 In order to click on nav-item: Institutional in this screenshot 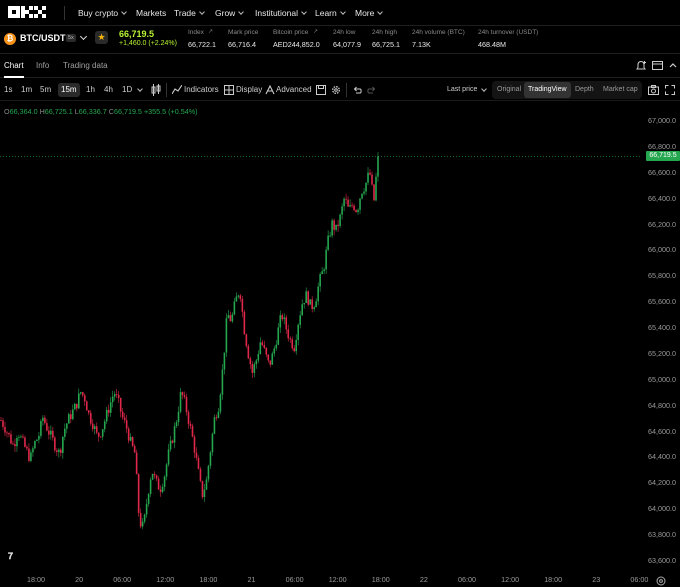, I will do `click(281, 13)`.